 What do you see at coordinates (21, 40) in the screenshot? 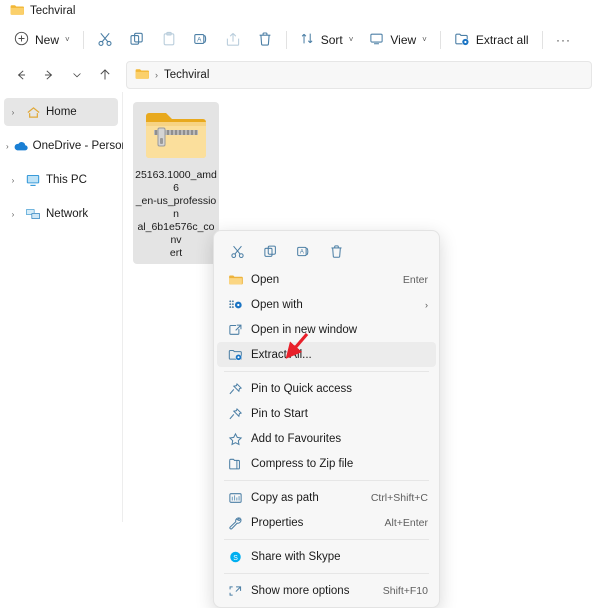
I see `plus-circle-icon` at bounding box center [21, 40].